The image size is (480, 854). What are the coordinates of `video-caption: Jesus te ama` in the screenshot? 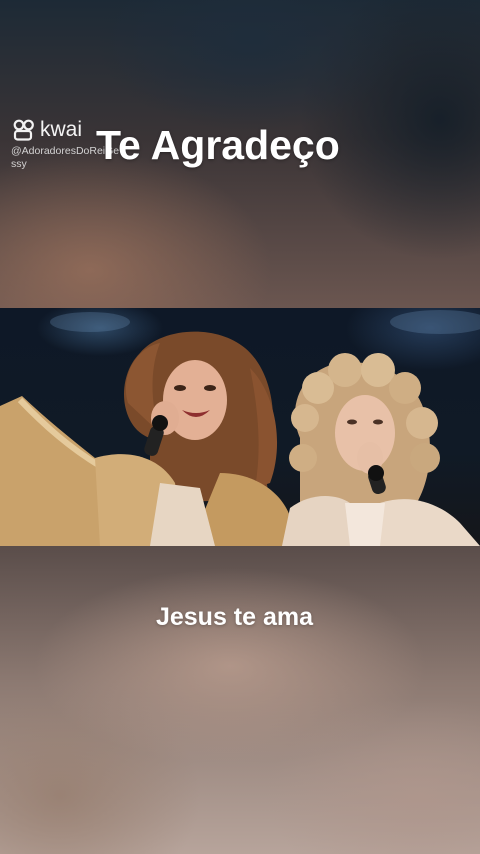 It's located at (234, 617).